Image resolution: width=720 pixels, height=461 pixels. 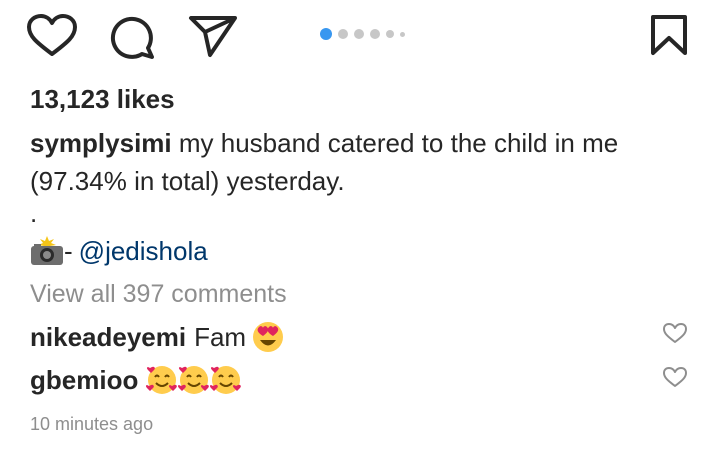 I want to click on comment-icon, so click(x=133, y=37).